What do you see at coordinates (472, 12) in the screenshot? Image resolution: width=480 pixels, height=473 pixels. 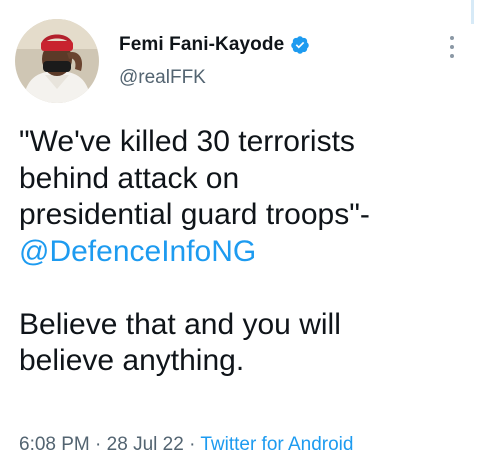 I see `scroll-indicator` at bounding box center [472, 12].